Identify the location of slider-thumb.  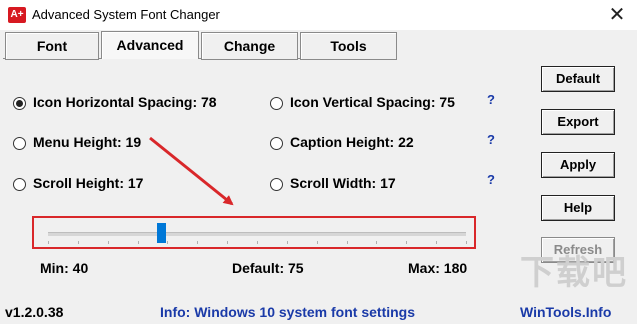
(162, 233).